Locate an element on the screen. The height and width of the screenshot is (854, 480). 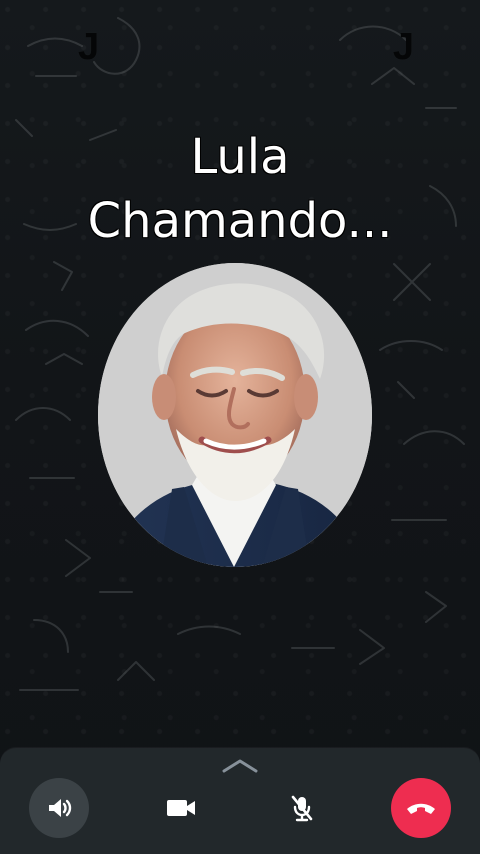
microphone-muted-icon is located at coordinates (302, 808).